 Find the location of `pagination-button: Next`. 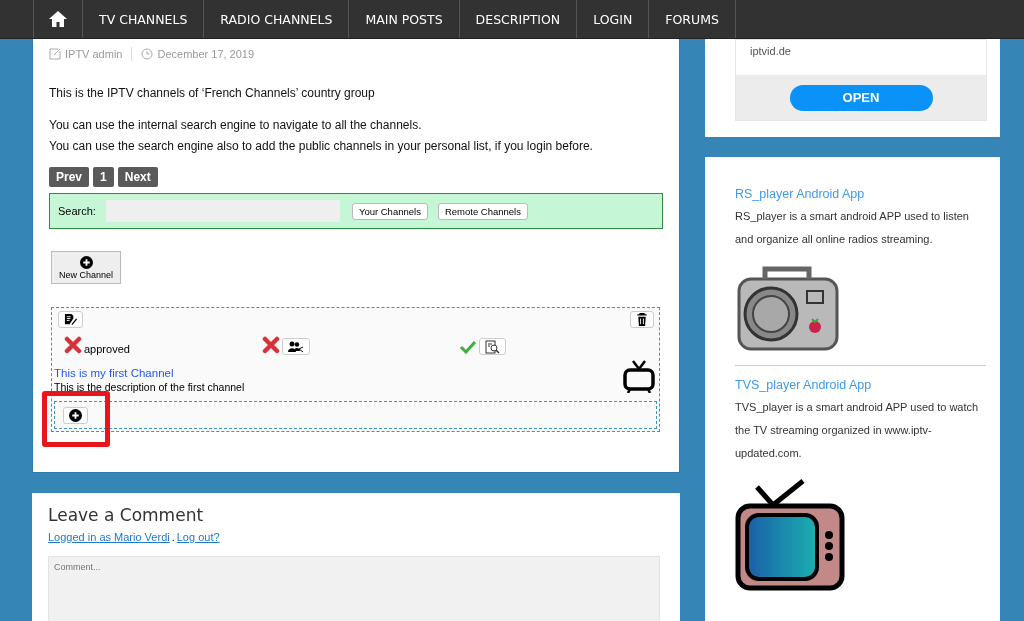

pagination-button: Next is located at coordinates (137, 177).